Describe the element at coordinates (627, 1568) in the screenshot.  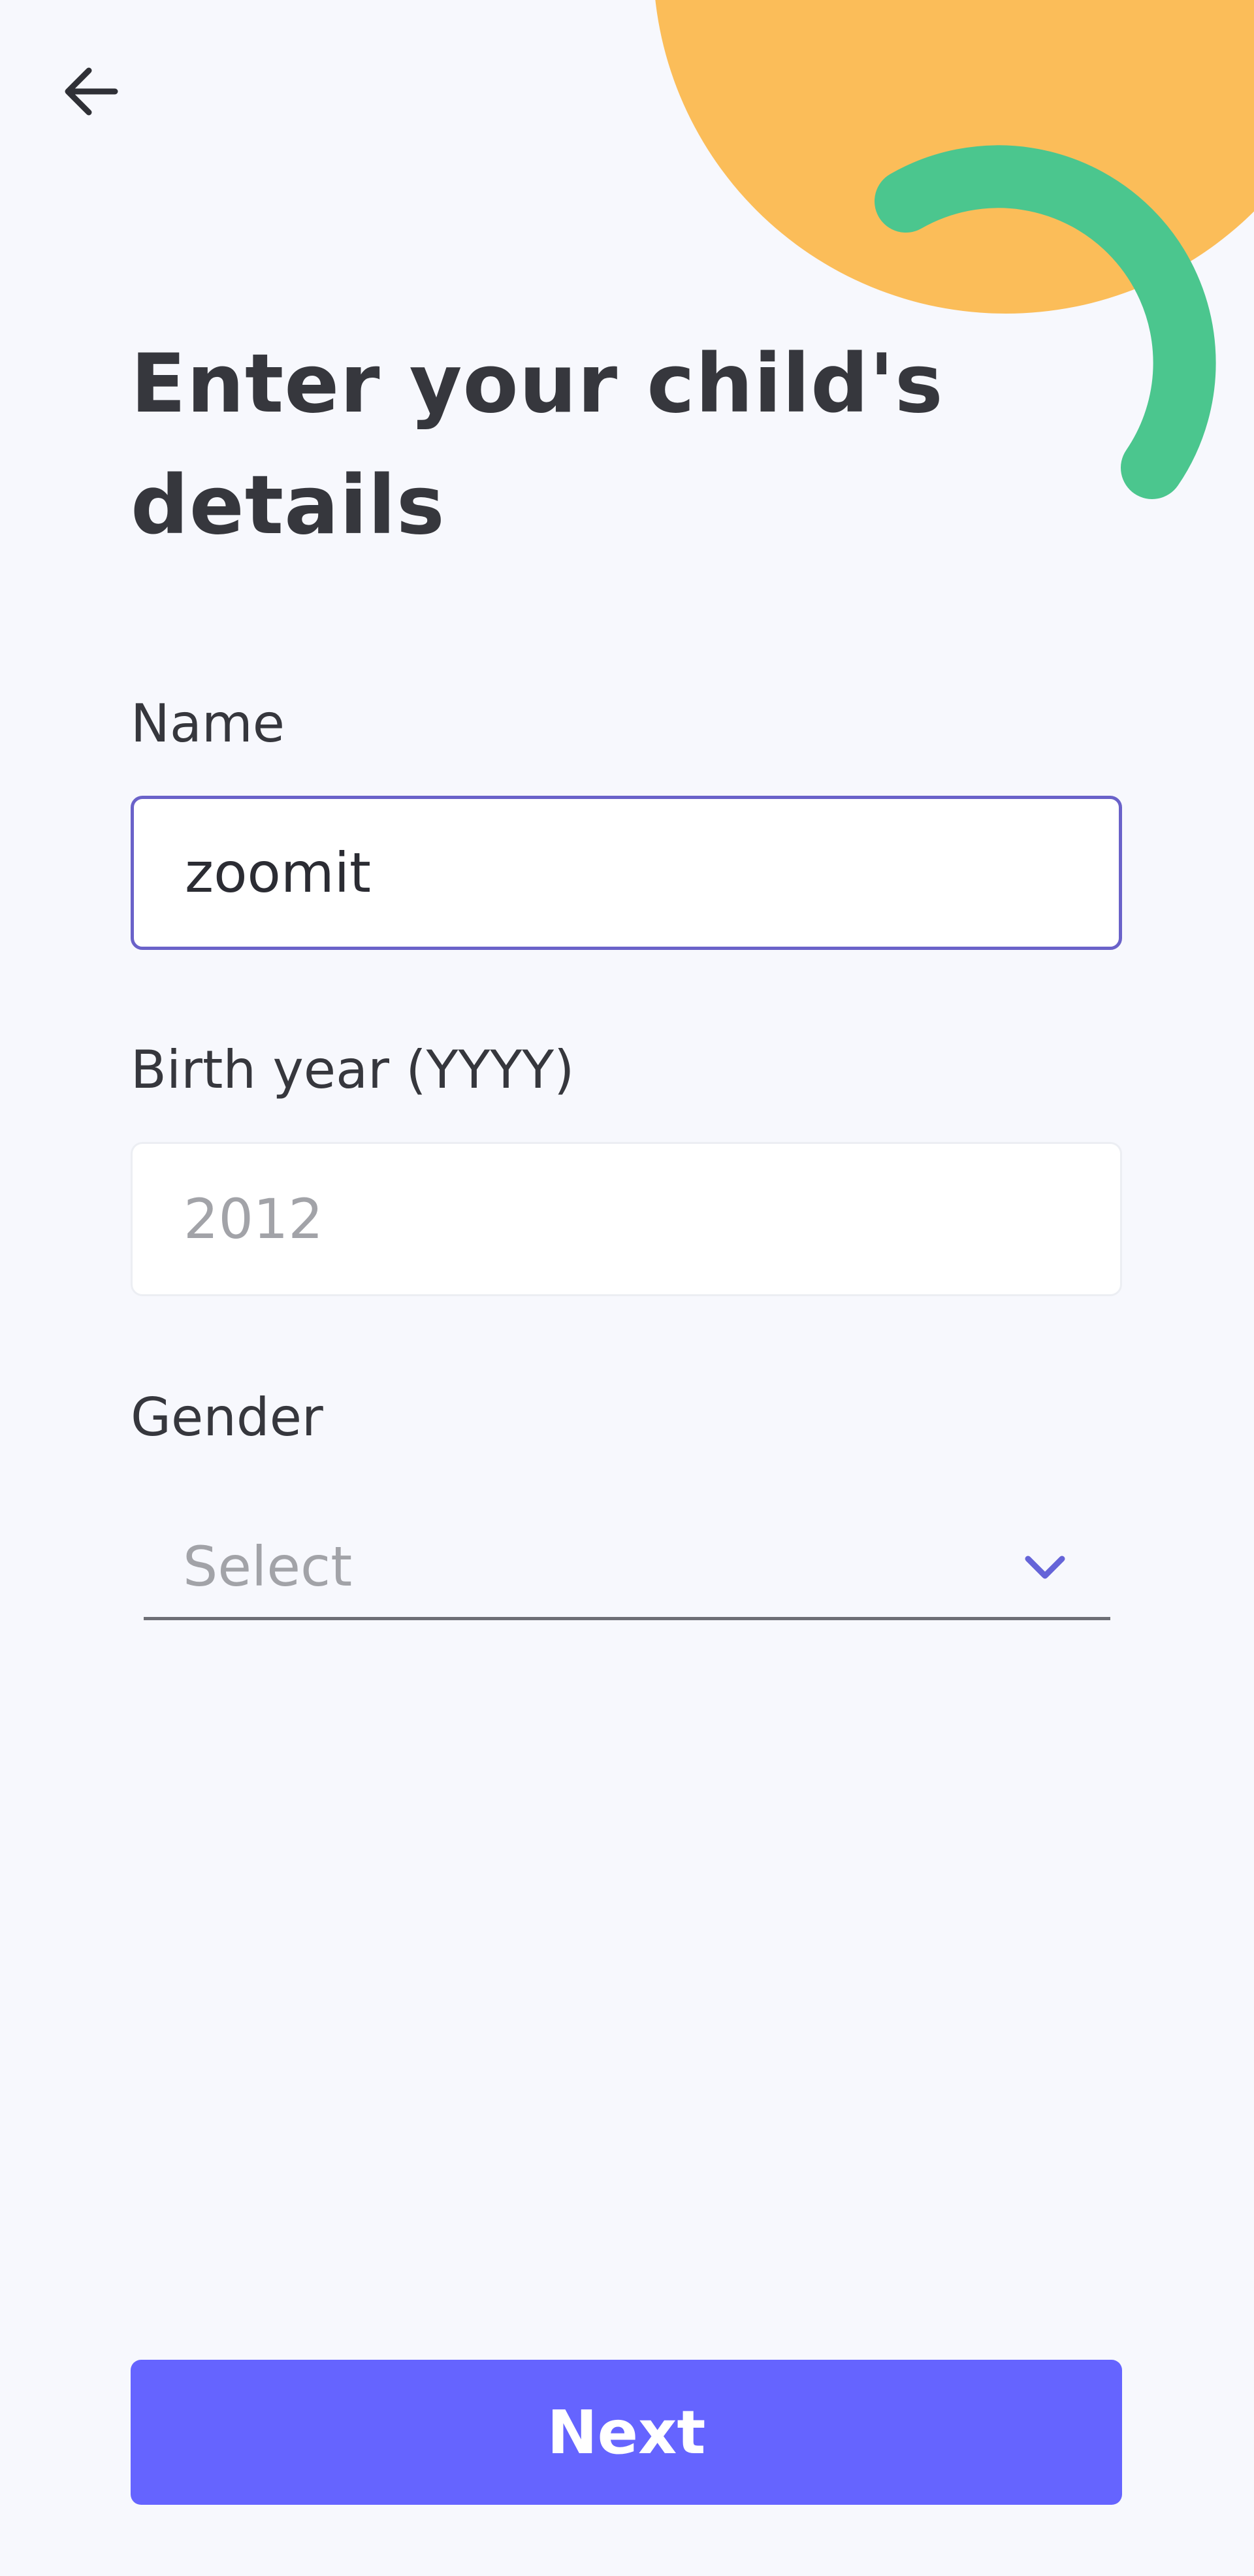
I see `gender-select: Select` at that location.